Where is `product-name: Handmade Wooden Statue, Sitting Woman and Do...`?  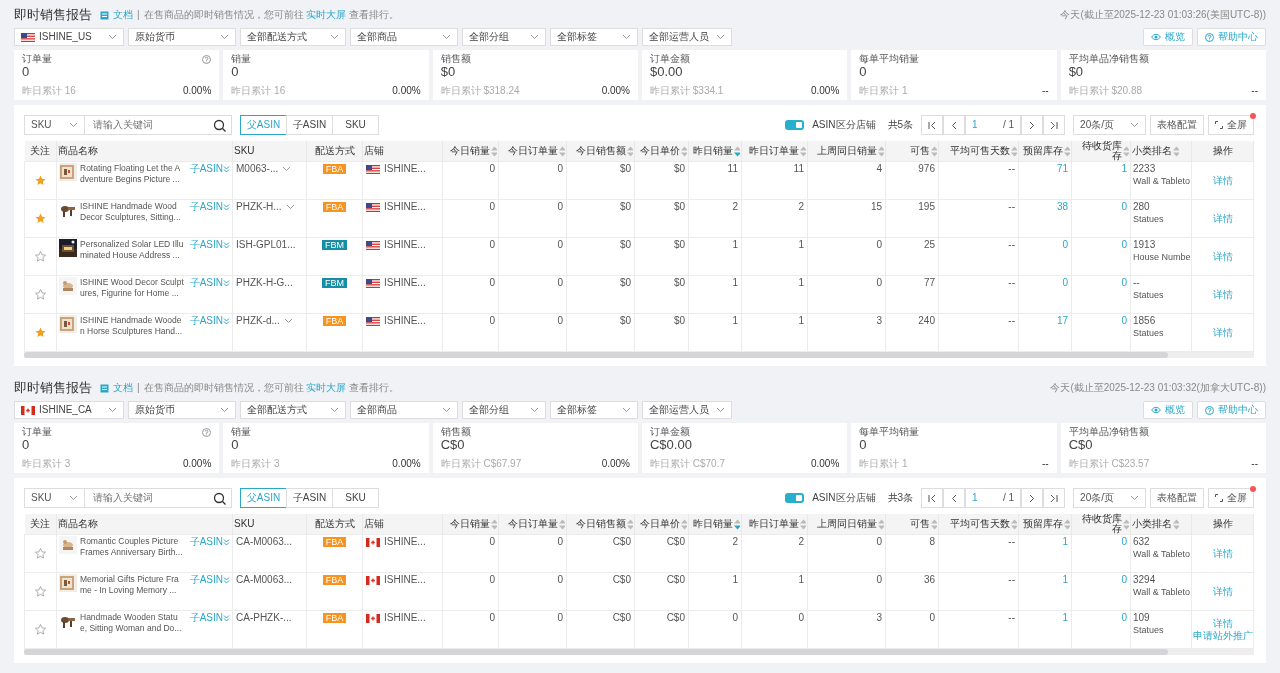 product-name: Handmade Wooden Statue, Sitting Woman and Do... is located at coordinates (132, 623).